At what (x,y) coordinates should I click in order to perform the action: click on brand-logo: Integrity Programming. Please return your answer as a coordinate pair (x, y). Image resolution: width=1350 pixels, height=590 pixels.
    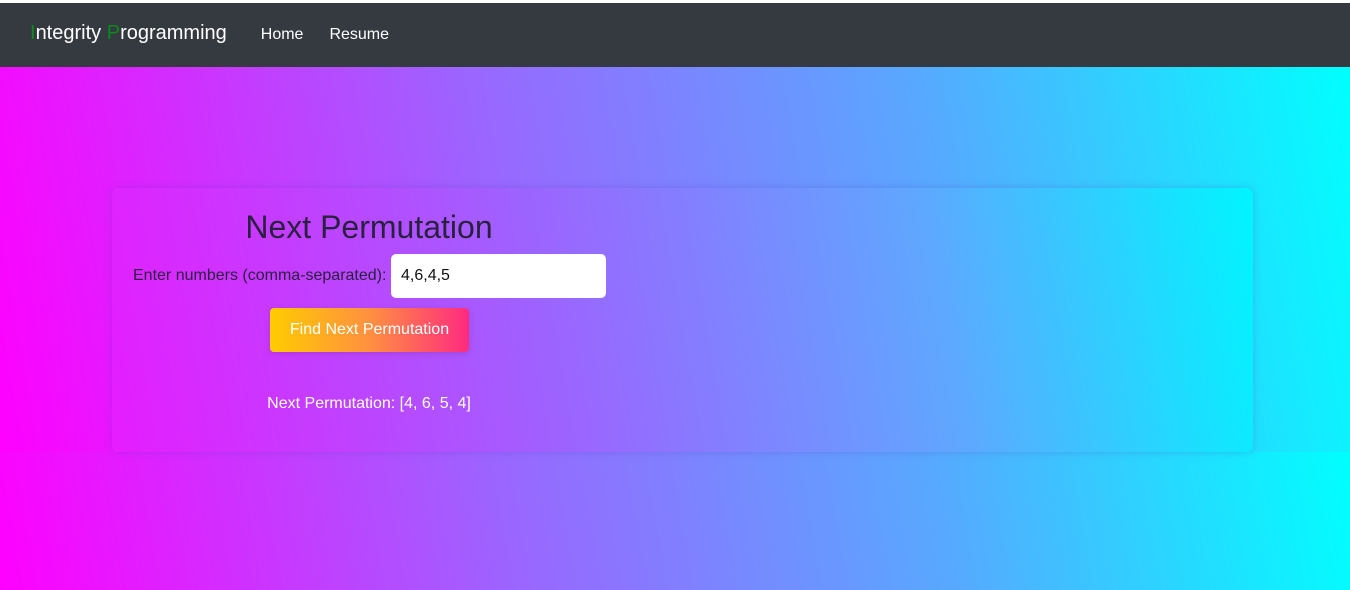
    Looking at the image, I should click on (128, 33).